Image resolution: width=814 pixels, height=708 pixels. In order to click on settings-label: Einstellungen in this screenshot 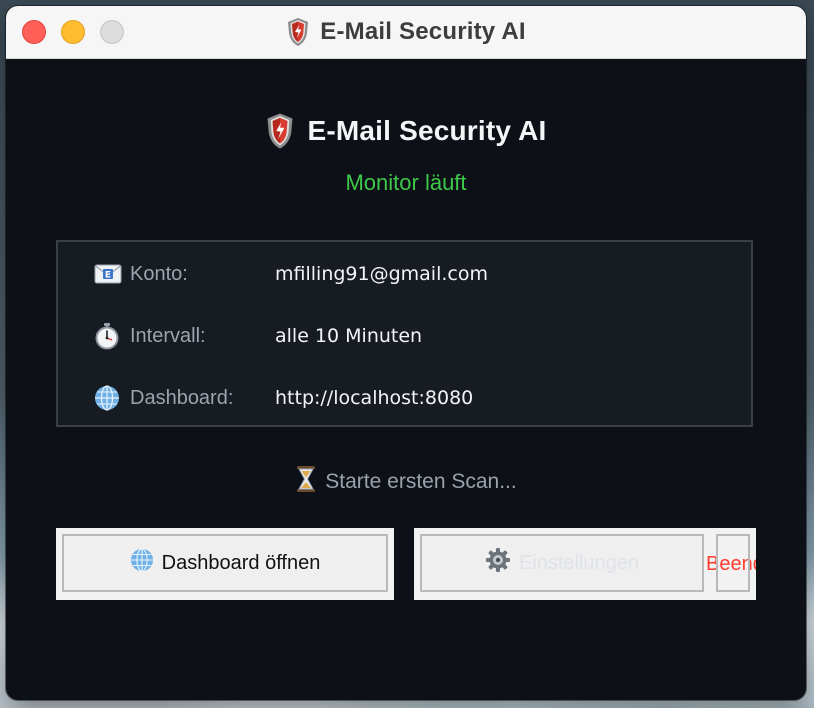, I will do `click(579, 562)`.